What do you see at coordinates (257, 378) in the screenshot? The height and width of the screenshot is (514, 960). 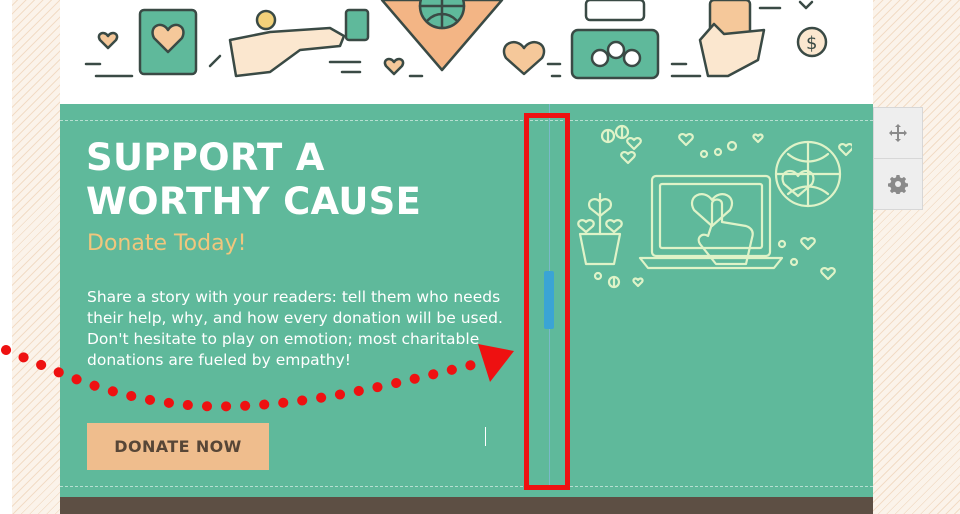 I see `dotted-arrow-annotation` at bounding box center [257, 378].